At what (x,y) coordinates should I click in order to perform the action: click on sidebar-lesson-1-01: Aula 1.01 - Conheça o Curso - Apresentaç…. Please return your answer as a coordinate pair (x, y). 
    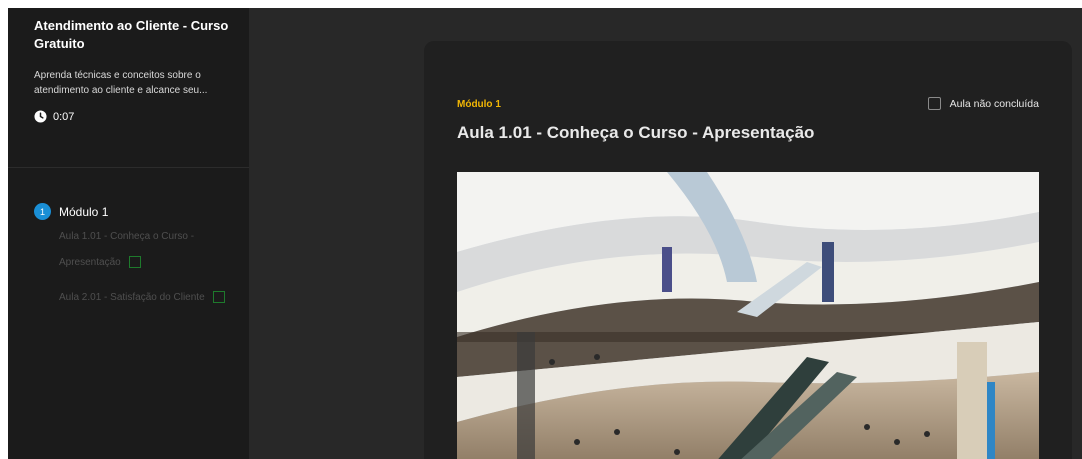
    Looking at the image, I should click on (149, 250).